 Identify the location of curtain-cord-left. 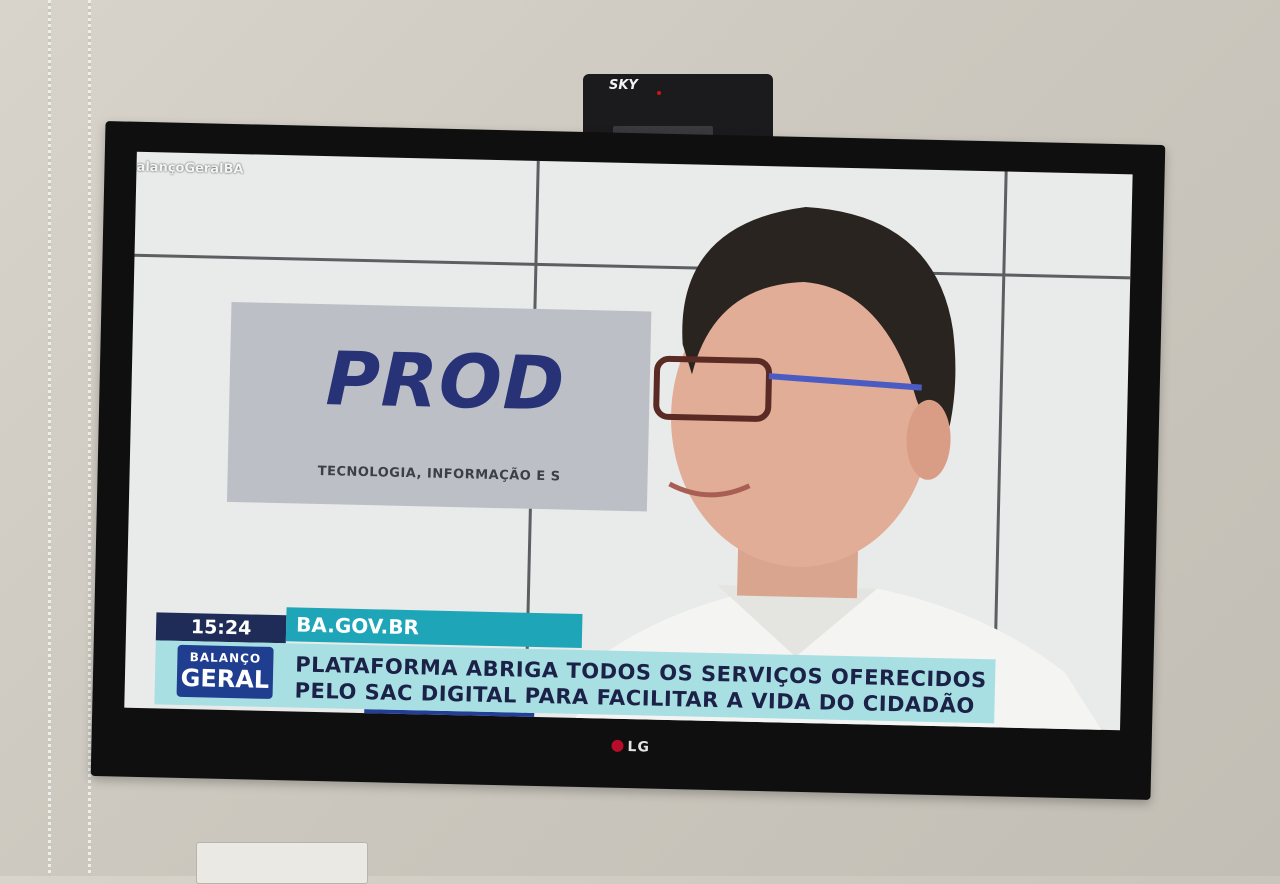
(49, 438).